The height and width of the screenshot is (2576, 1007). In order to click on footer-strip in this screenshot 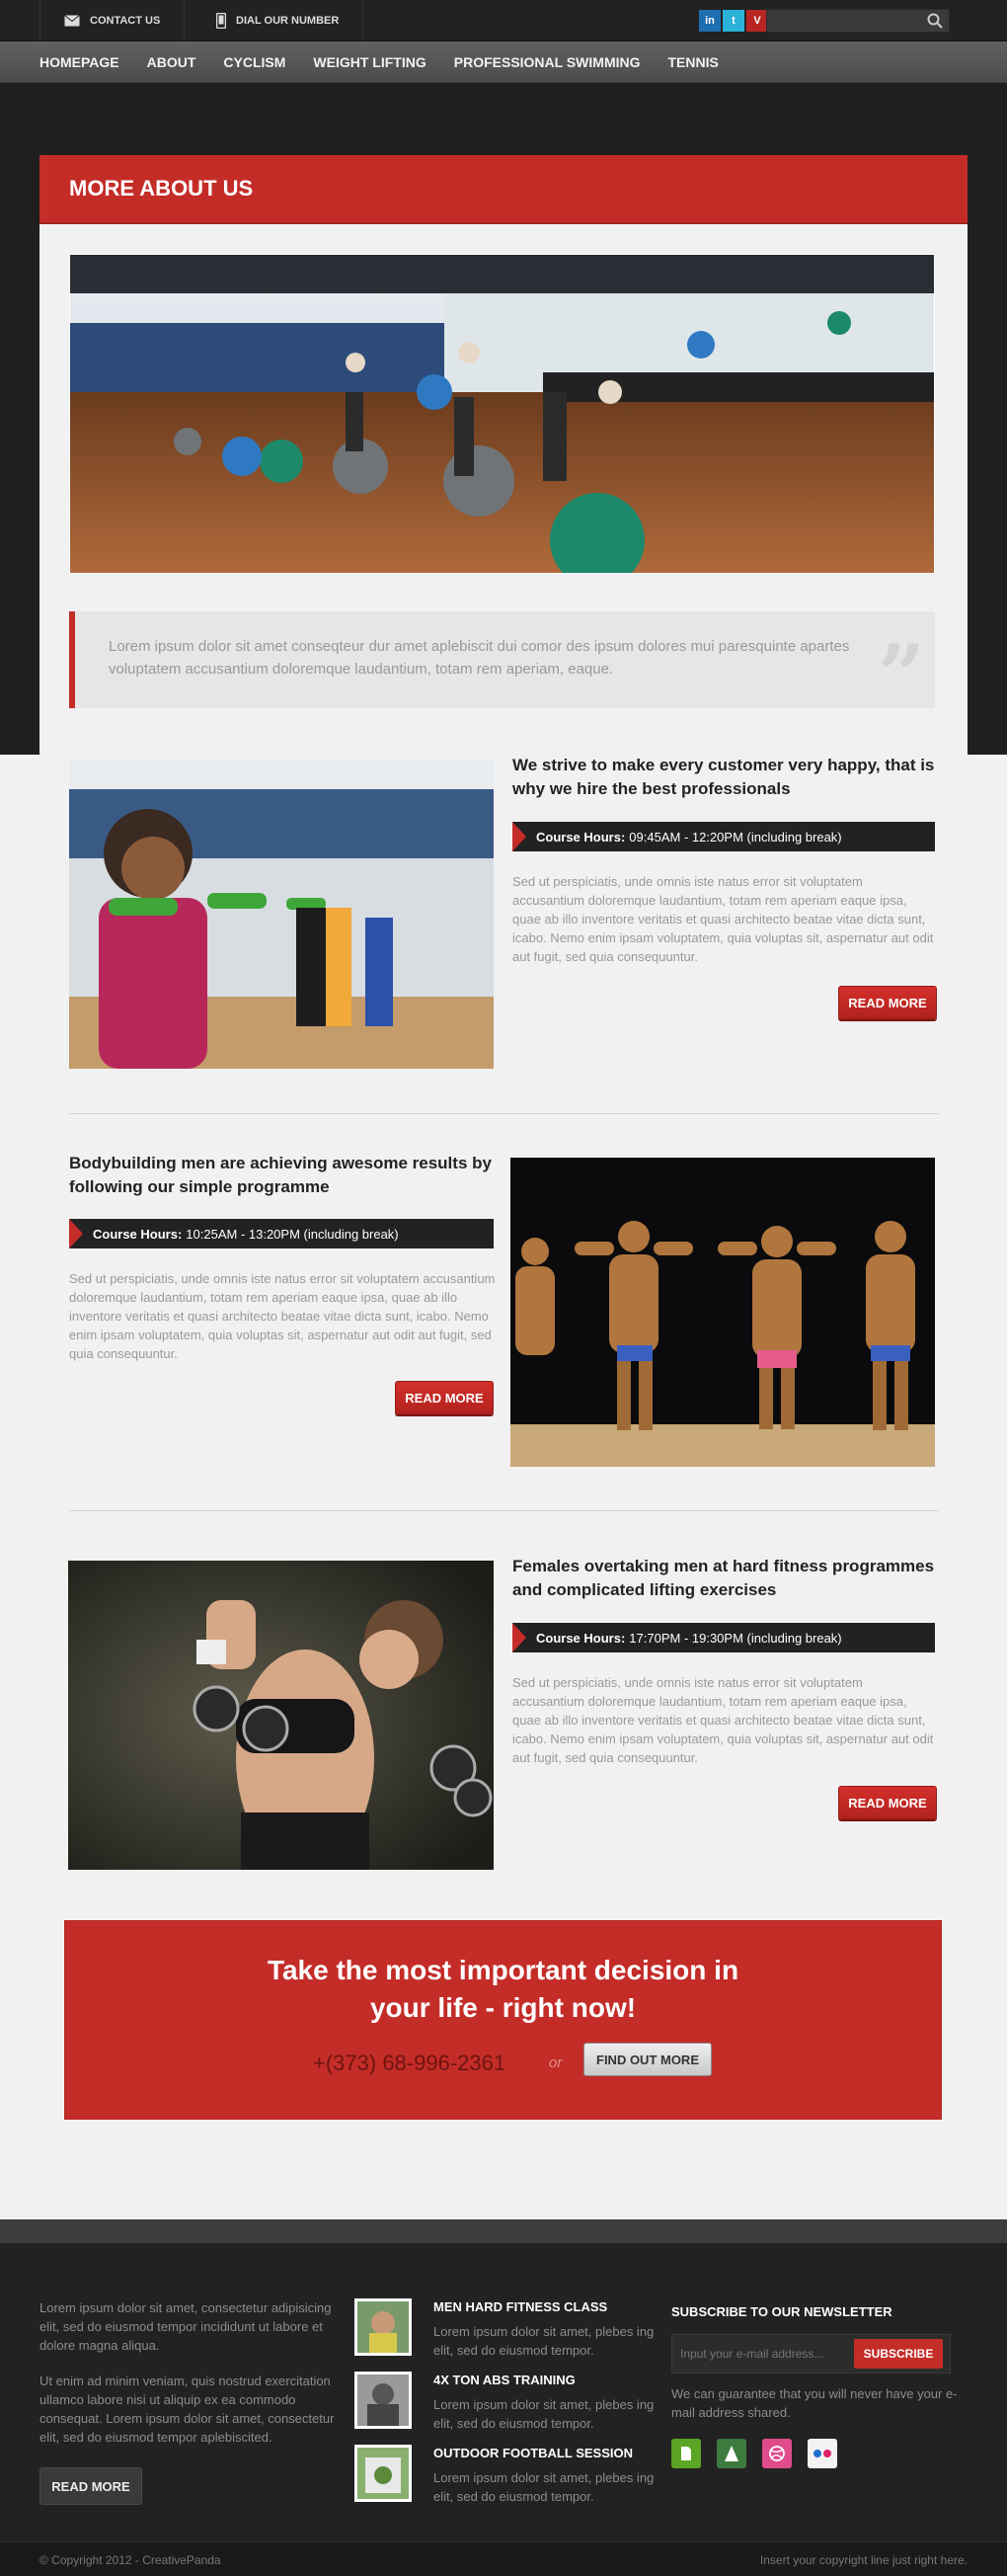, I will do `click(503, 2231)`.